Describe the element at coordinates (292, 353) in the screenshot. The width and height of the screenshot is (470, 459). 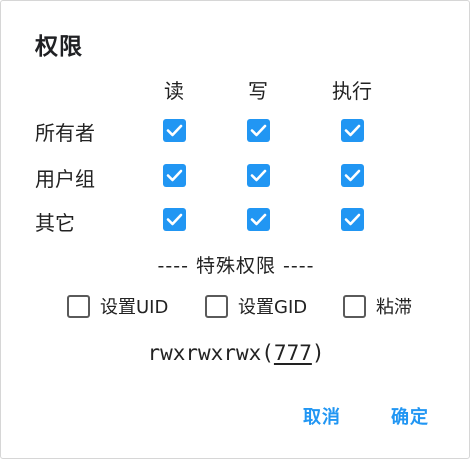
I see `octal-mode: 777` at that location.